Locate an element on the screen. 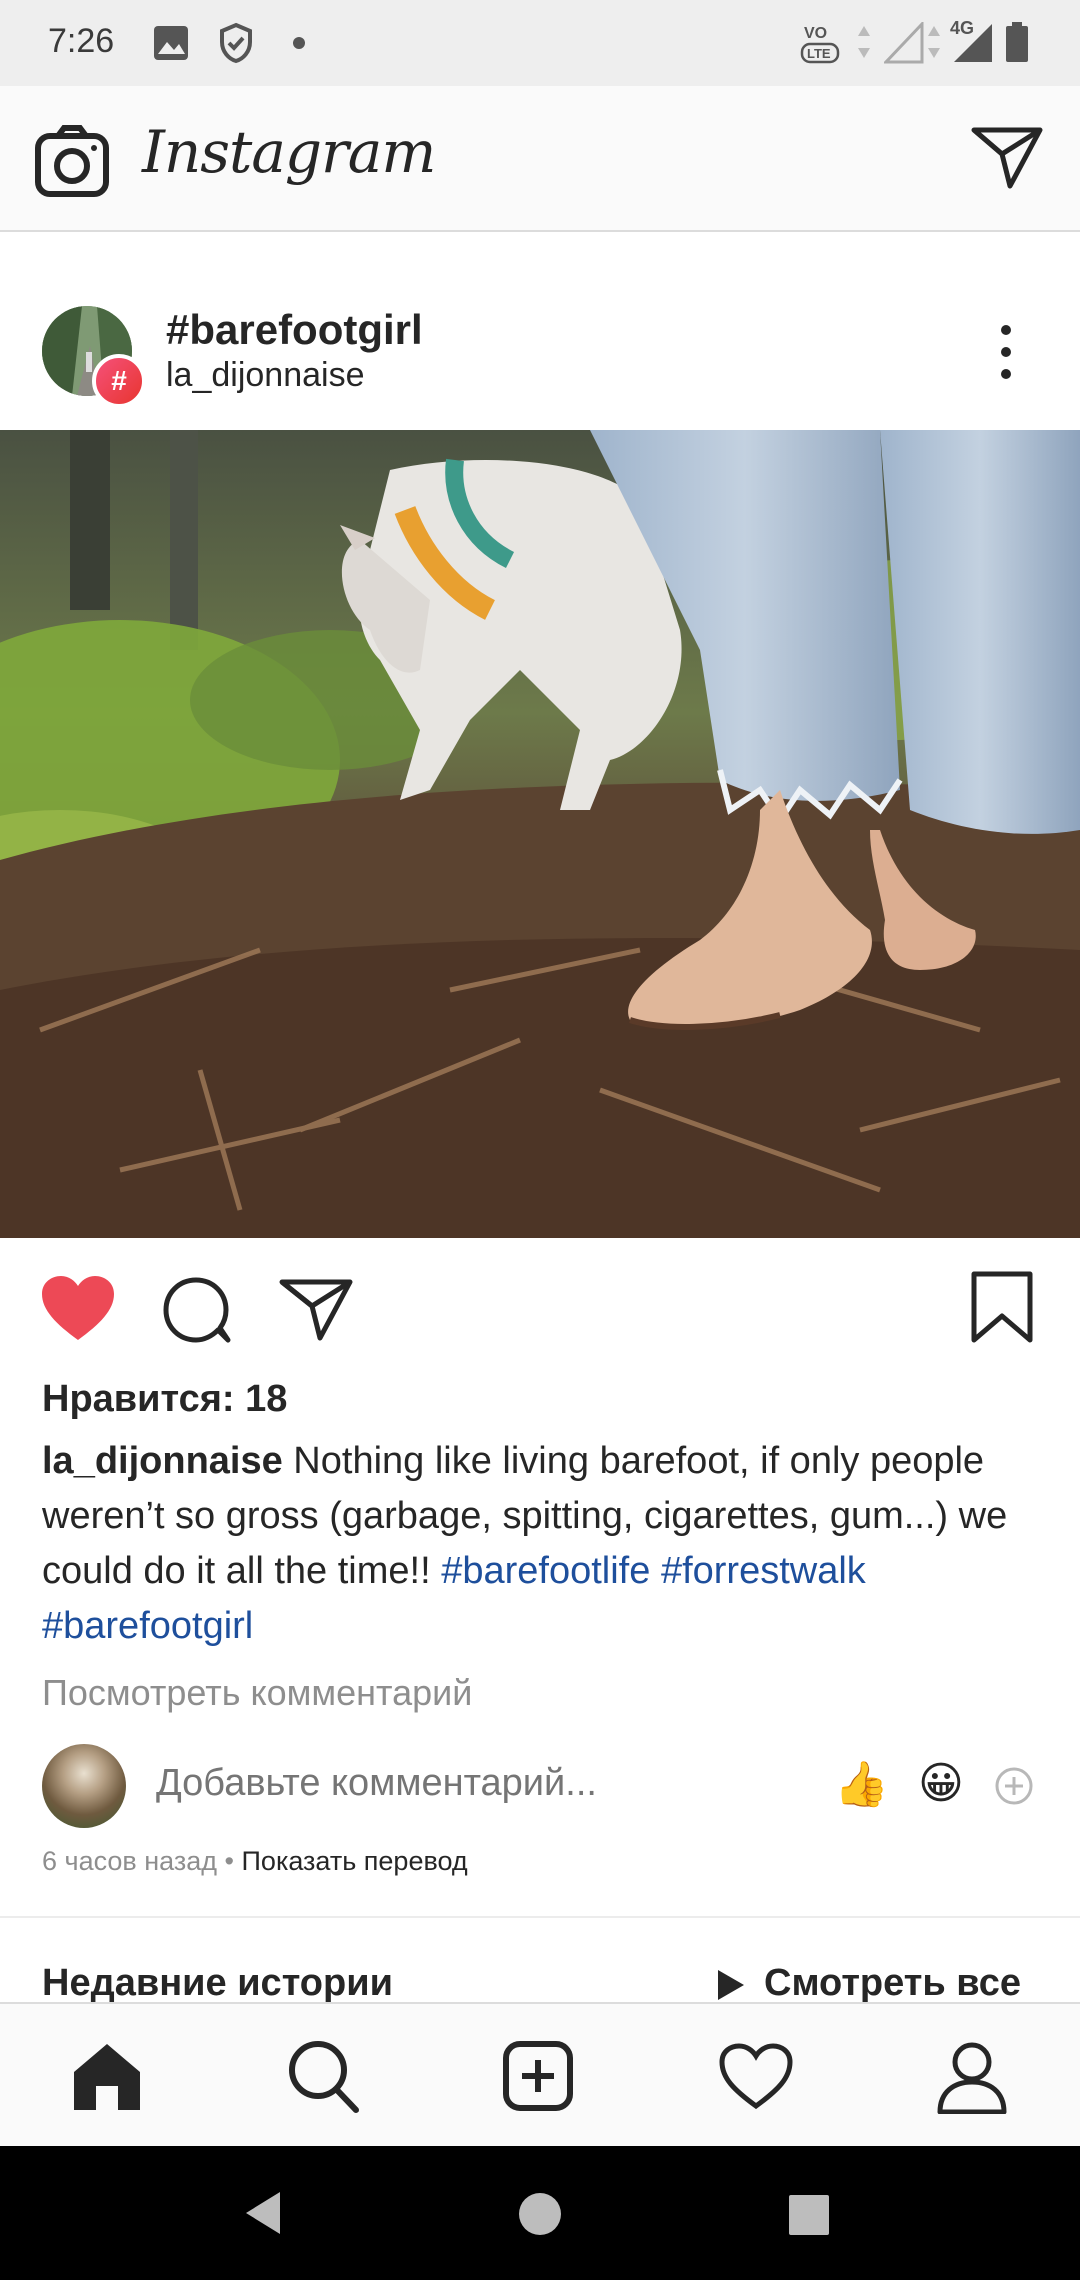 The image size is (1080, 2280). bookmark-icon is located at coordinates (1002, 1307).